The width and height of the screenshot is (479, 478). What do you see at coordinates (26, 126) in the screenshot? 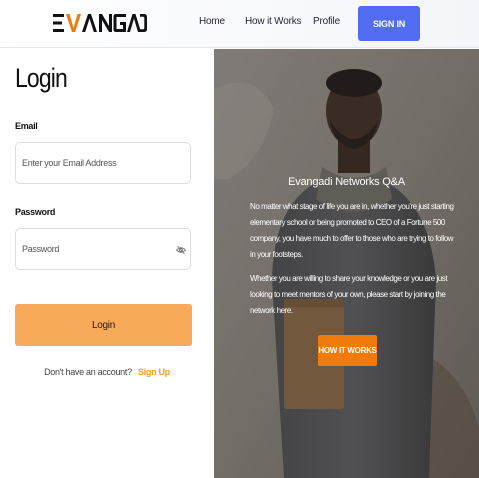
I see `email-label: Email` at bounding box center [26, 126].